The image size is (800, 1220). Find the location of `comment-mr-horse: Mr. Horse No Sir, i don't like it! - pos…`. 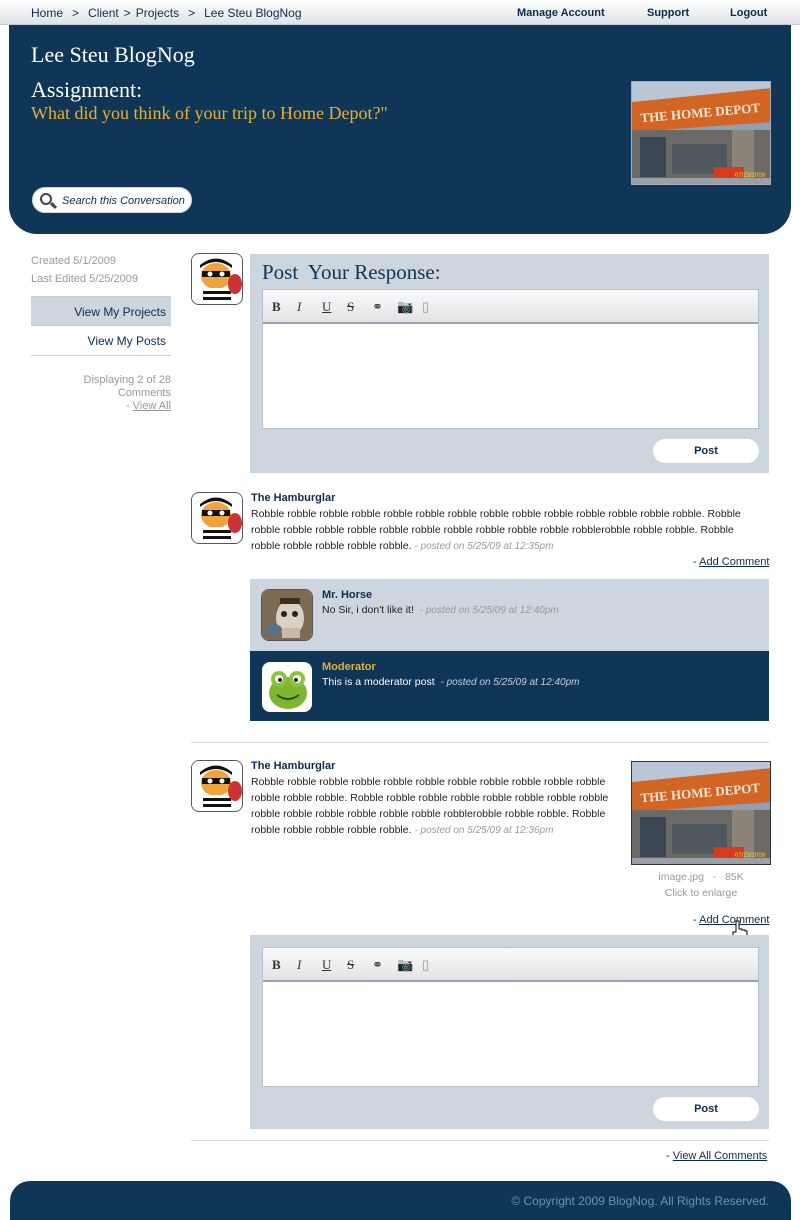

comment-mr-horse: Mr. Horse No Sir, i don't like it! - pos… is located at coordinates (509, 615).